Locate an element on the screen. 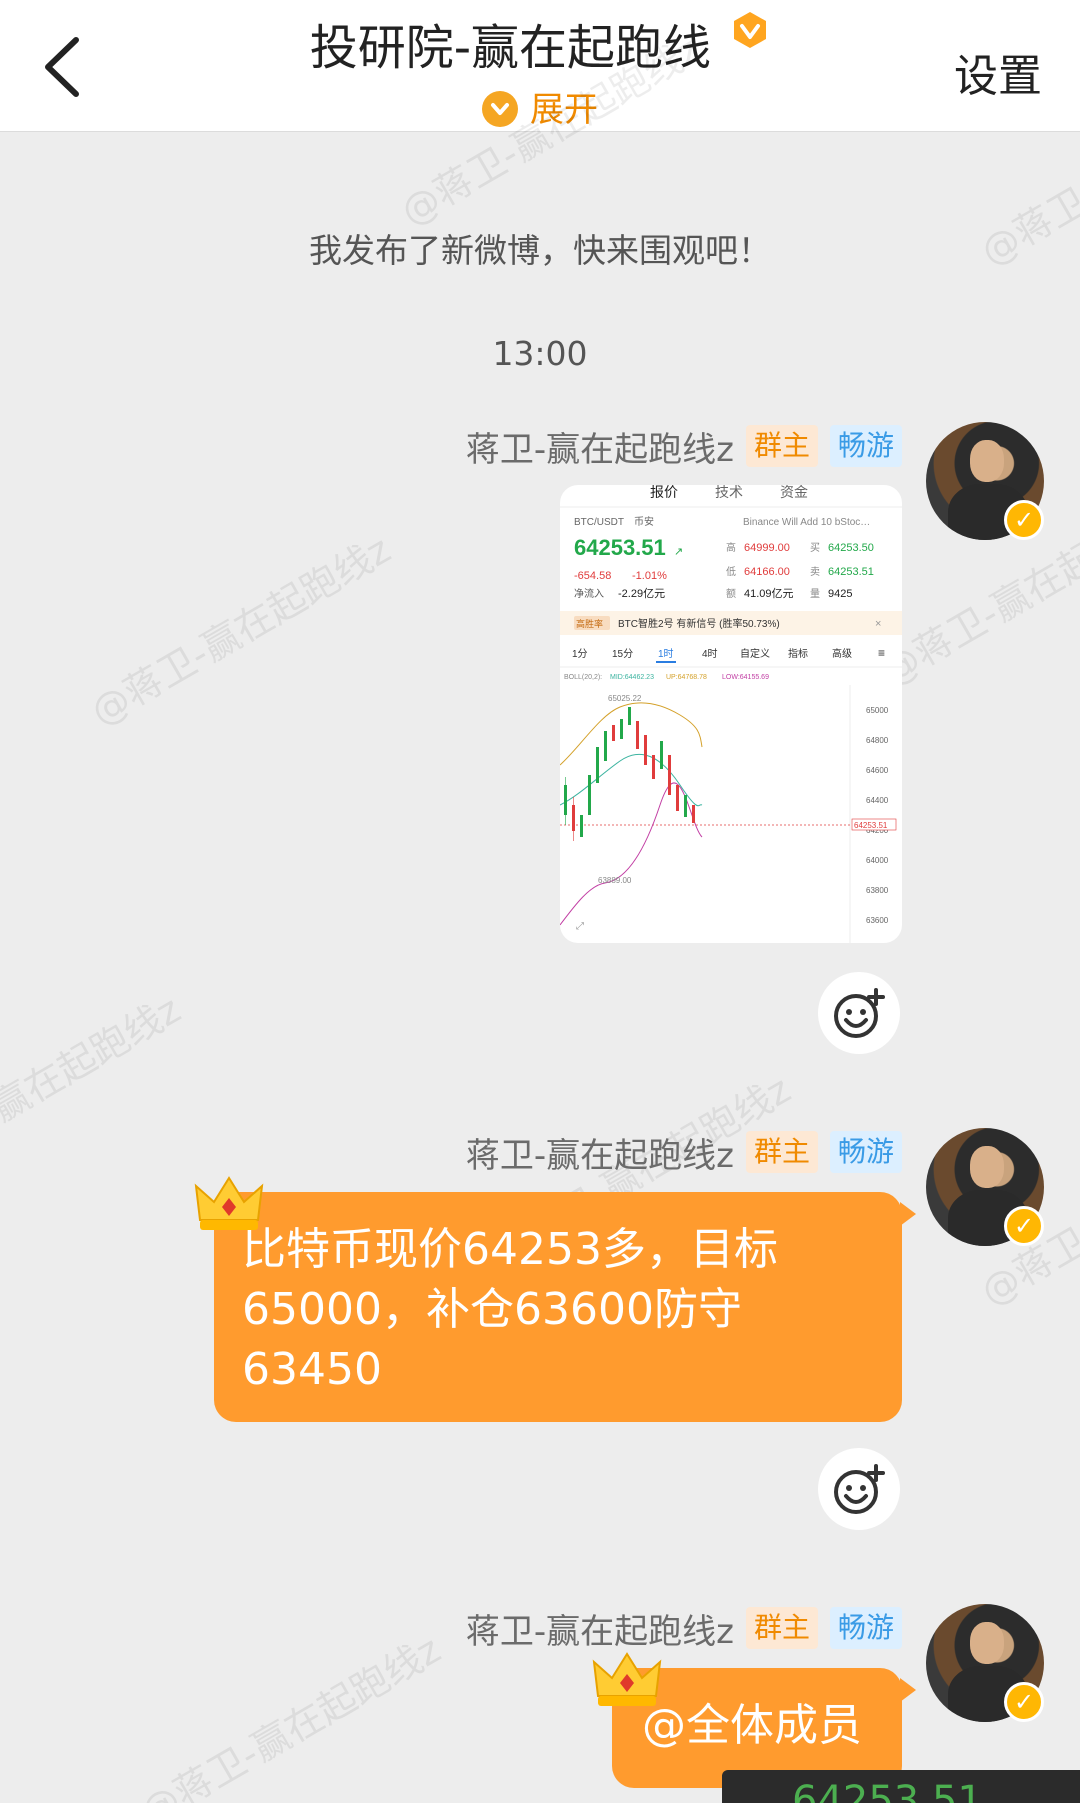 This screenshot has width=1080, height=1803. svg-text: 自定义 is located at coordinates (755, 653).